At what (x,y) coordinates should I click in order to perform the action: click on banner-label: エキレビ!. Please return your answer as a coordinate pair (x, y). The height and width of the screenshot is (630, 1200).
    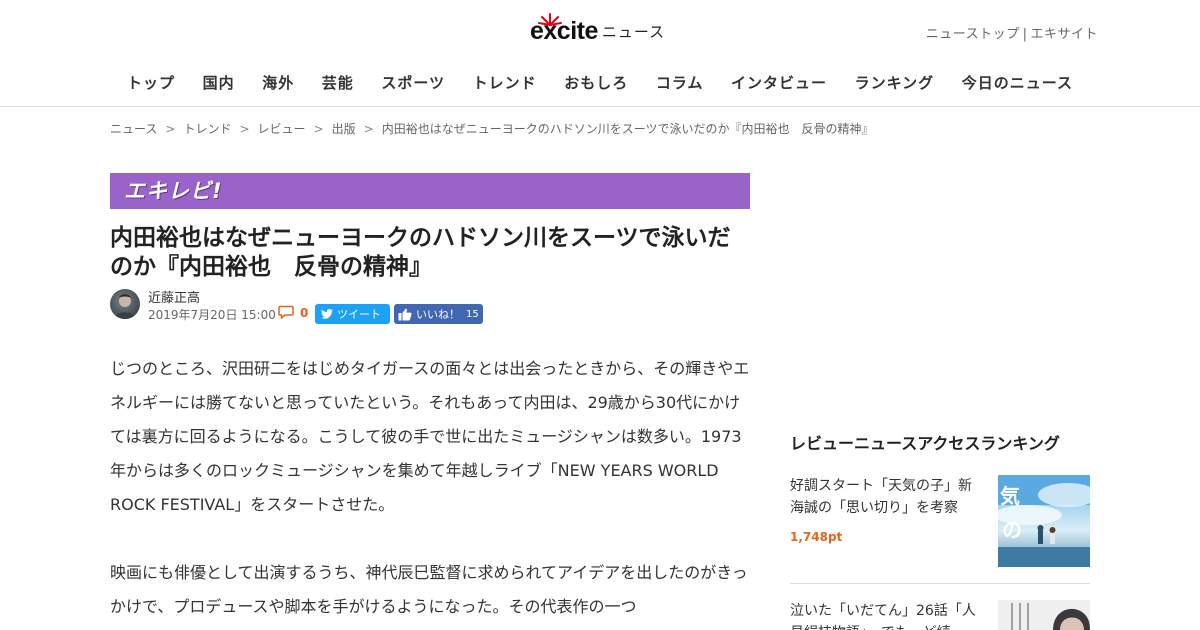
    Looking at the image, I should click on (173, 191).